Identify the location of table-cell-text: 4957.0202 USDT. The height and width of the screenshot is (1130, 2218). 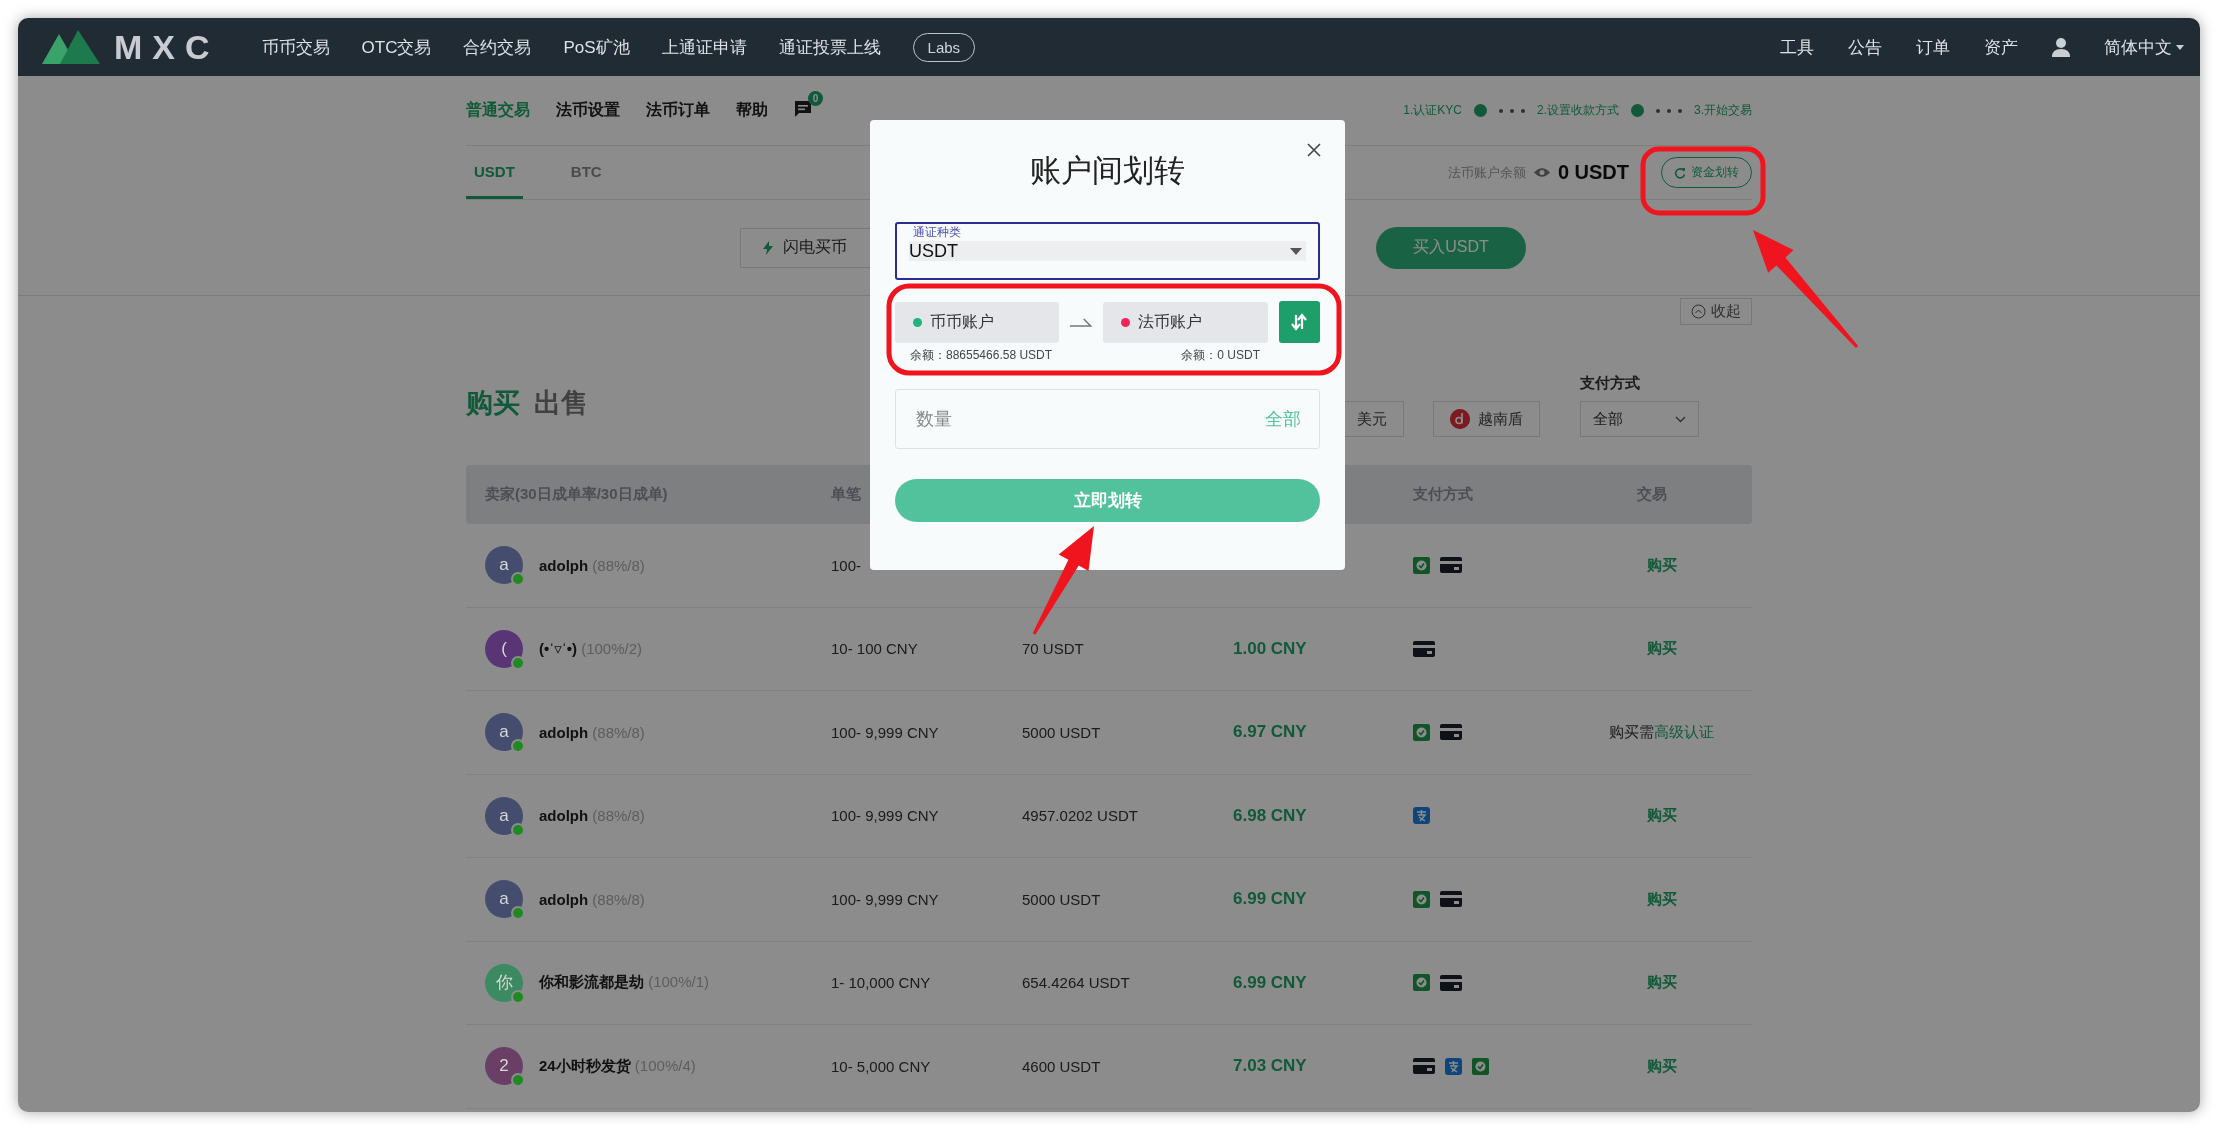
(1080, 816).